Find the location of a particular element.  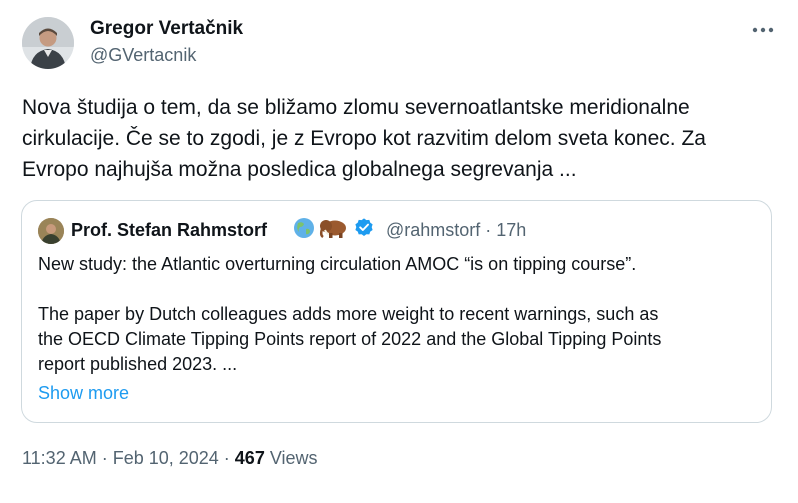

mammoth-icon is located at coordinates (332, 229).